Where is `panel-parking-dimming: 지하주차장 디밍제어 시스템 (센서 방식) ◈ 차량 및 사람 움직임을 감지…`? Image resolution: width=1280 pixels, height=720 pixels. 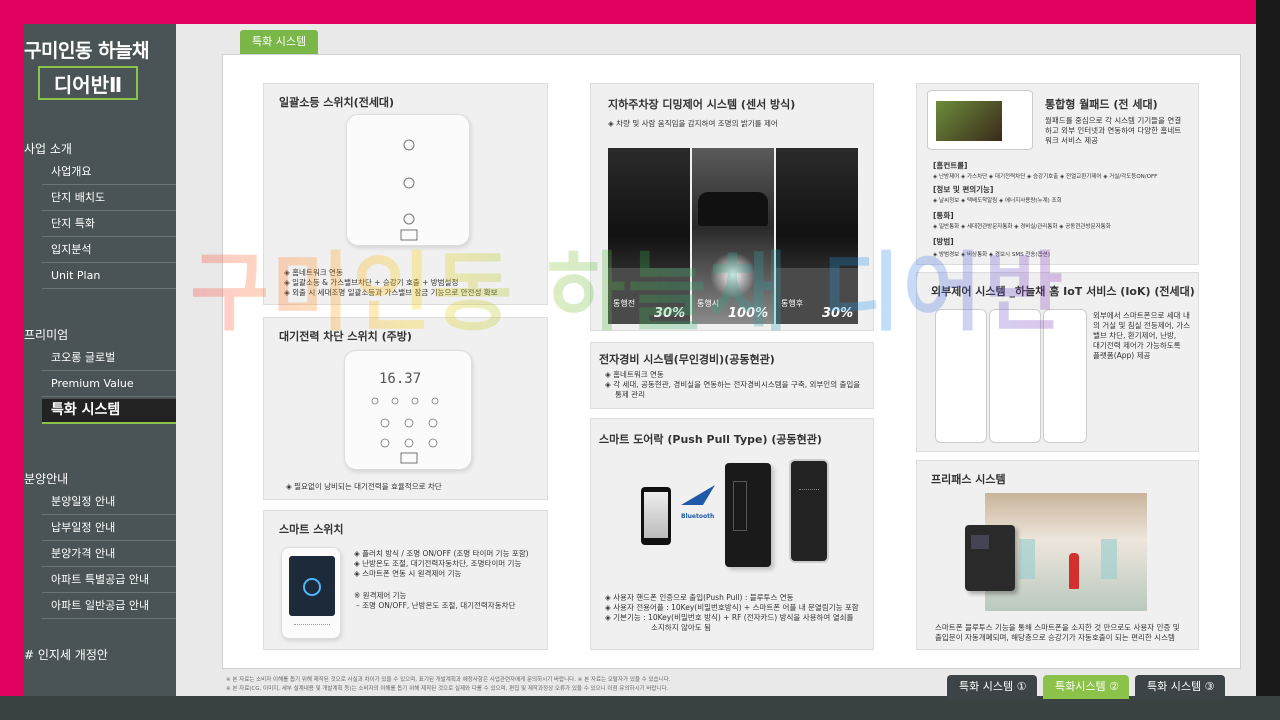
panel-parking-dimming: 지하주차장 디밍제어 시스템 (센서 방식) ◈ 차량 및 사람 움직임을 감지… is located at coordinates (732, 207).